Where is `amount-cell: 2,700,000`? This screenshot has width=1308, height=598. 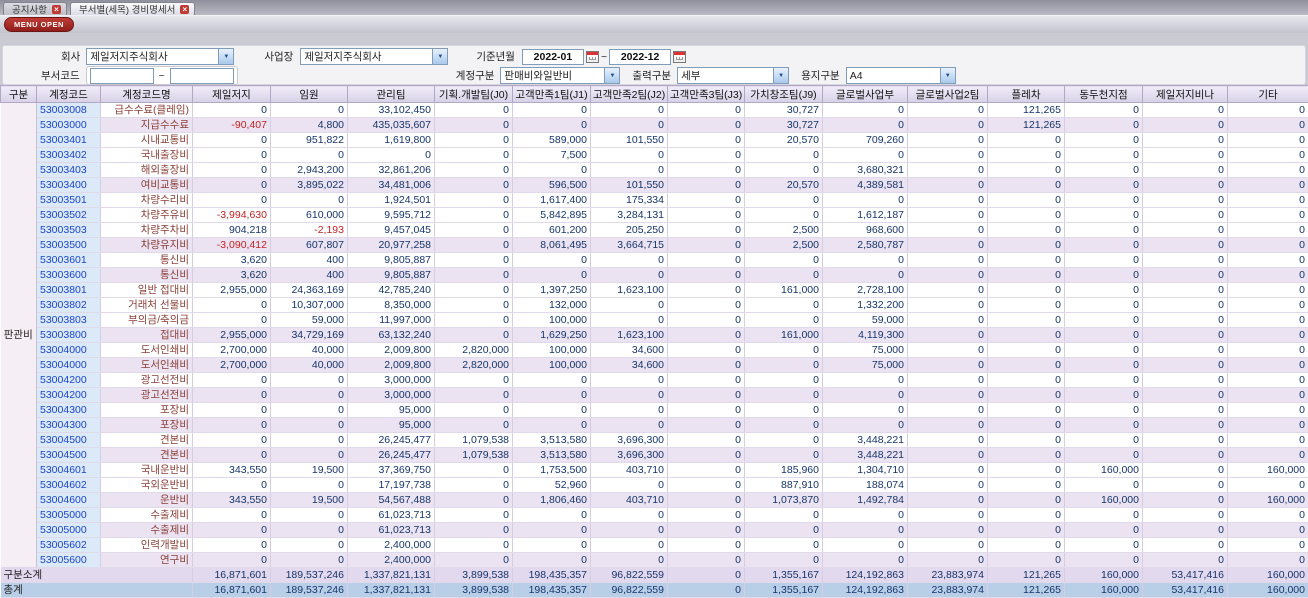 amount-cell: 2,700,000 is located at coordinates (231, 350).